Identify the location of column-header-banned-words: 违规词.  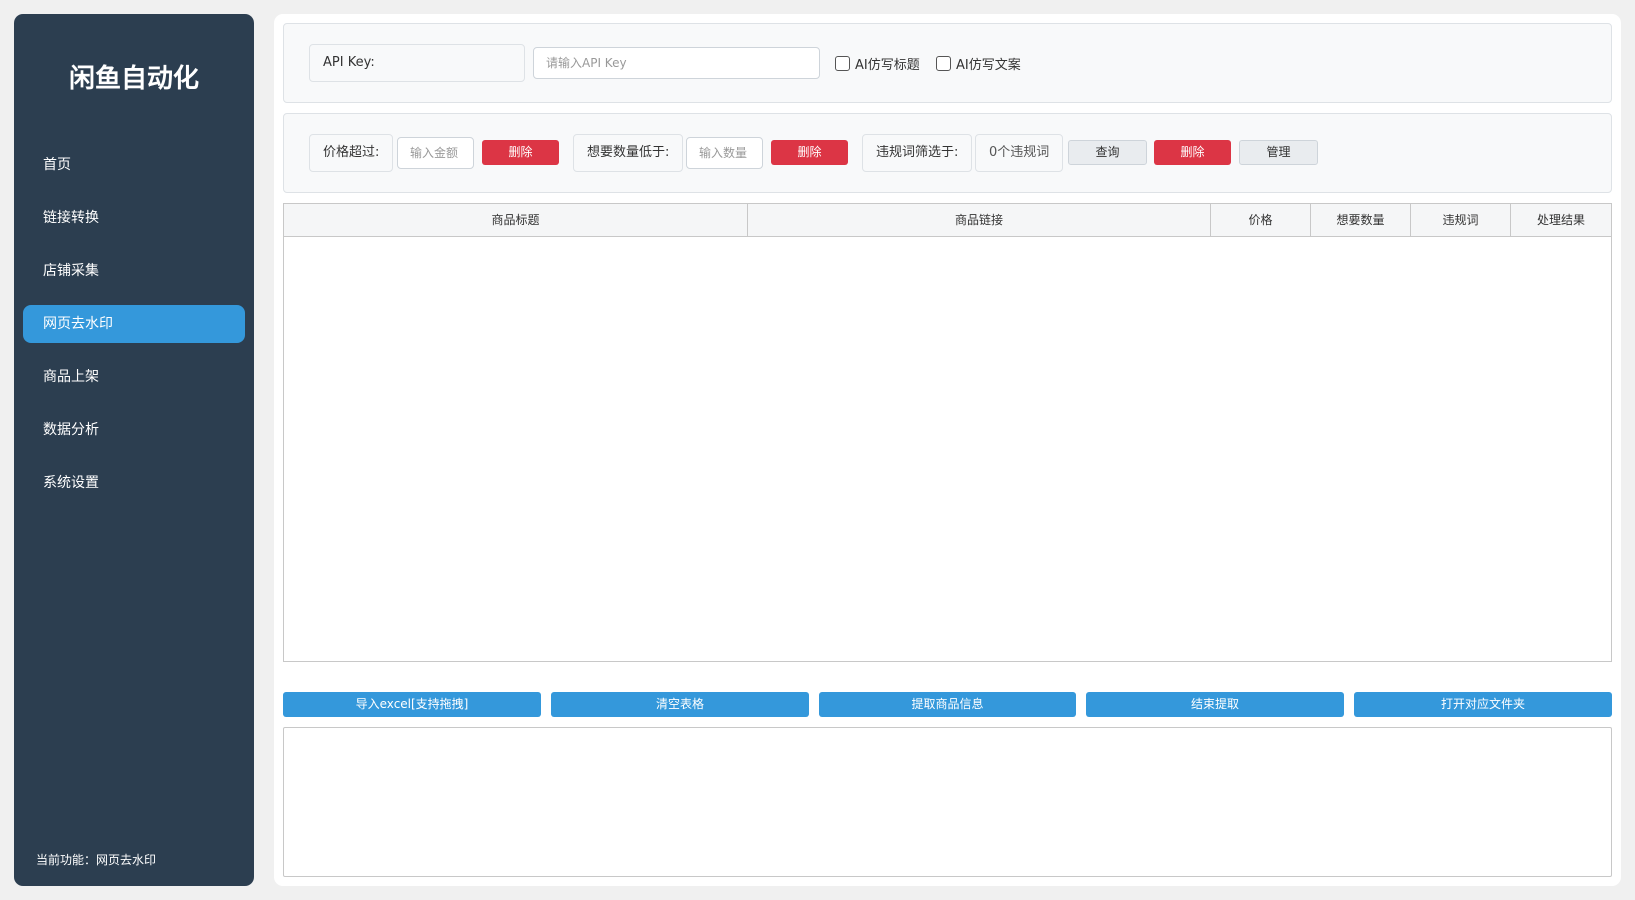
(1461, 220).